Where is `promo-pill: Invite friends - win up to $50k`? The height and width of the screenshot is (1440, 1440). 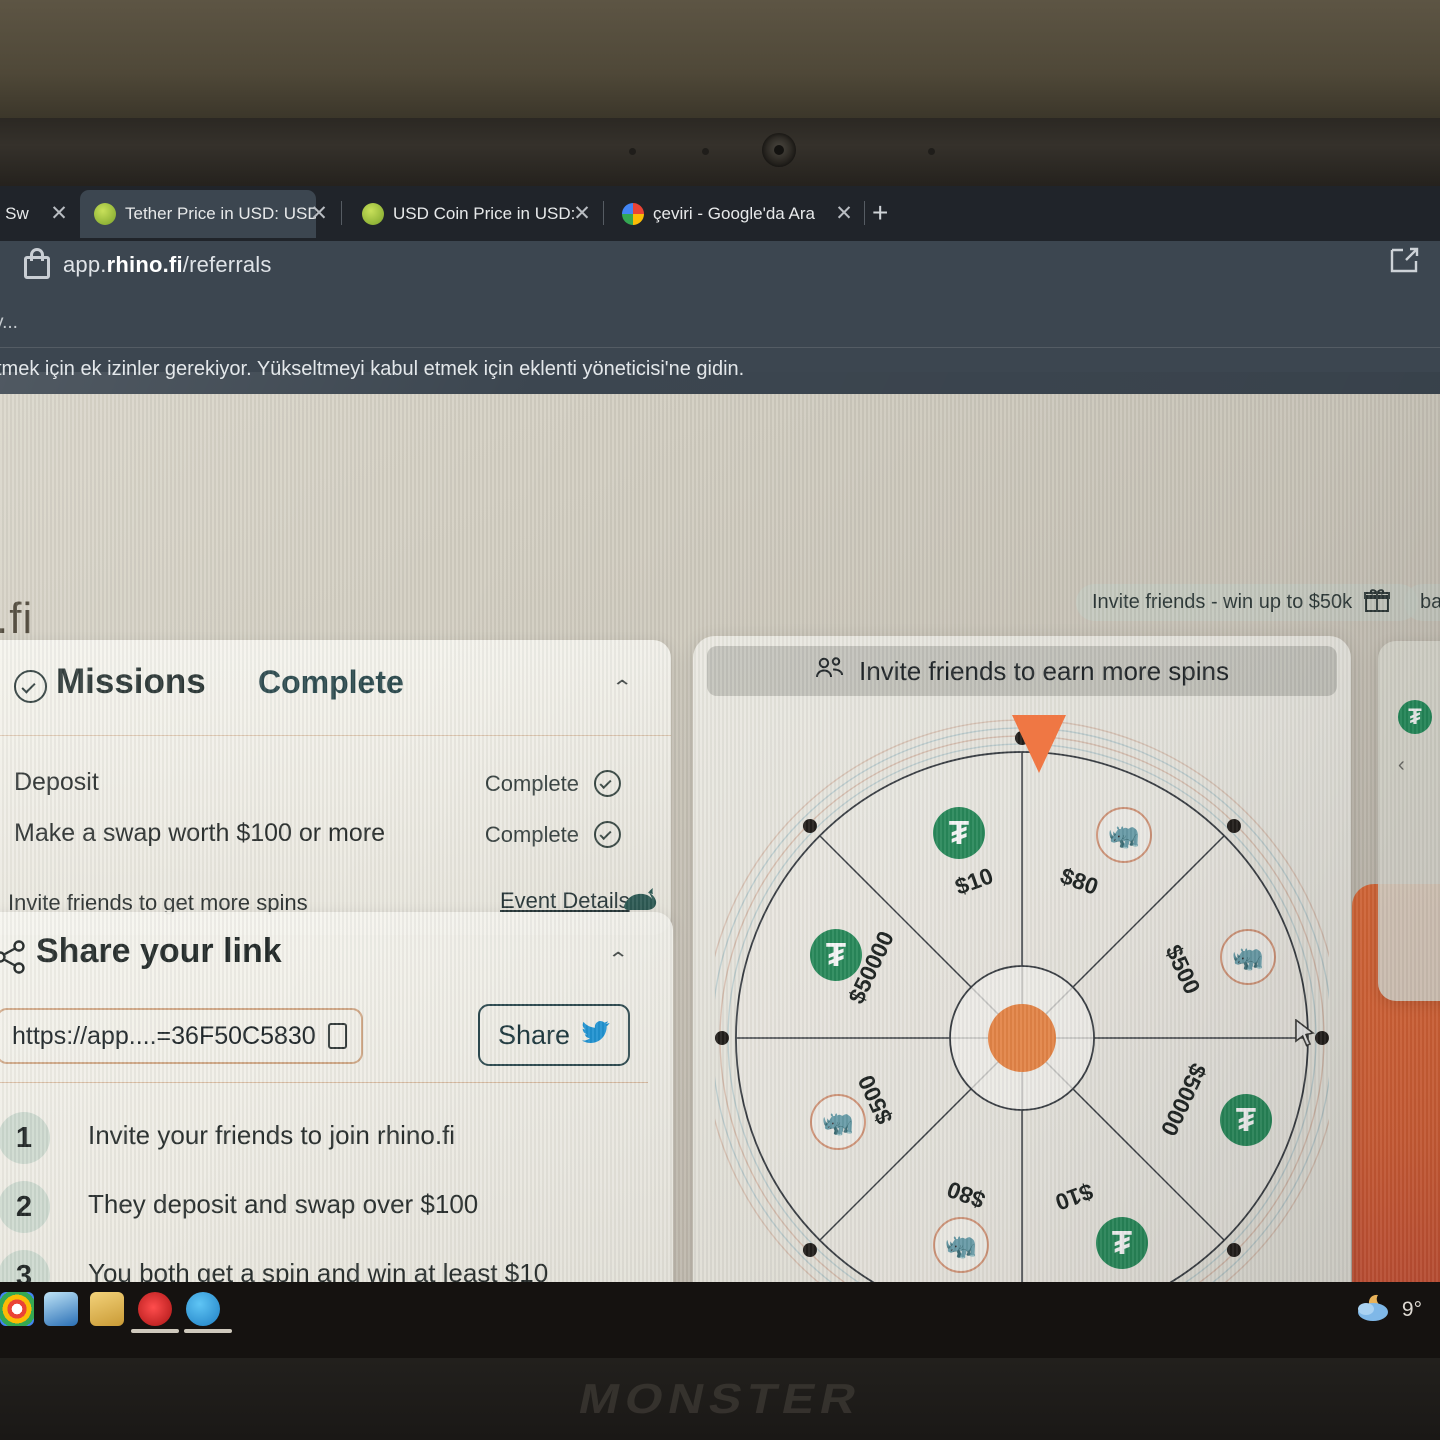
promo-pill: Invite friends - win up to $50k is located at coordinates (1247, 602).